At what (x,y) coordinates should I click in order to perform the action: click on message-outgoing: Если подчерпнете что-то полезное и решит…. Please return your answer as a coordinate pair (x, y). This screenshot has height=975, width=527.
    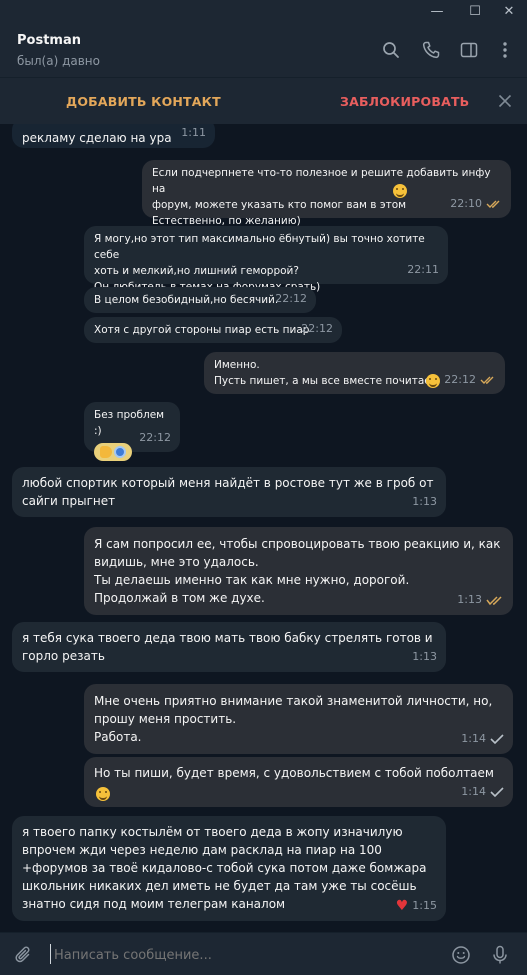
    Looking at the image, I should click on (326, 193).